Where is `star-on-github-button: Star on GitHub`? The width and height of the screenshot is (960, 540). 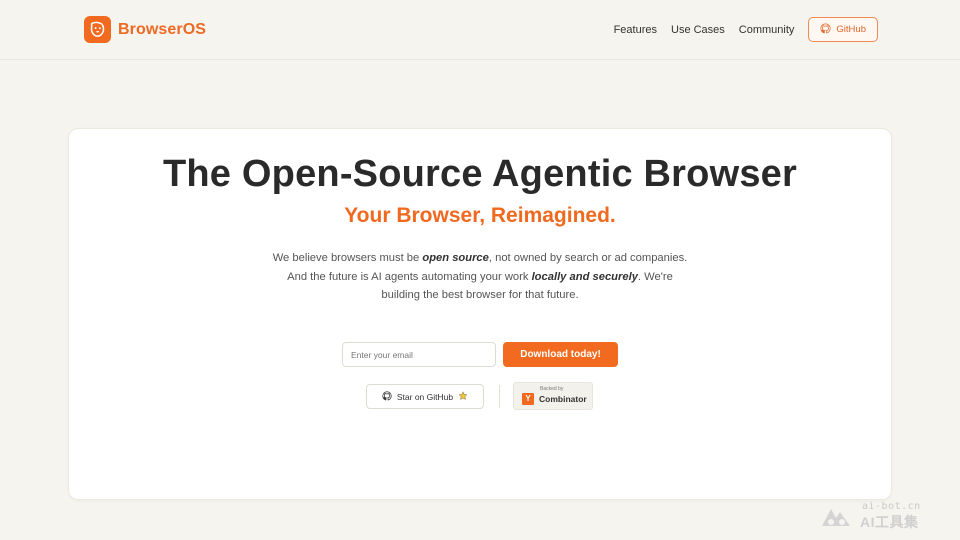
star-on-github-button: Star on GitHub is located at coordinates (425, 396).